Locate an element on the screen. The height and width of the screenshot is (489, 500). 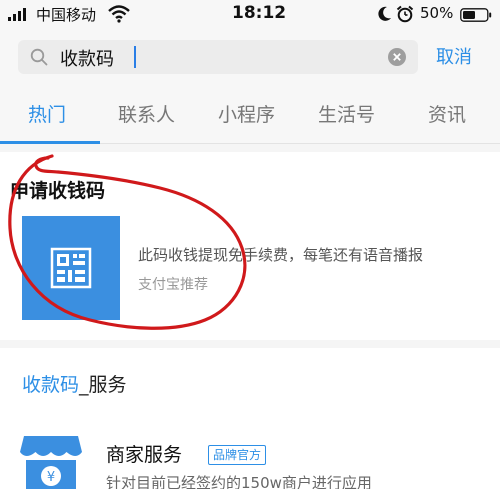
wifi-icon is located at coordinates (119, 14).